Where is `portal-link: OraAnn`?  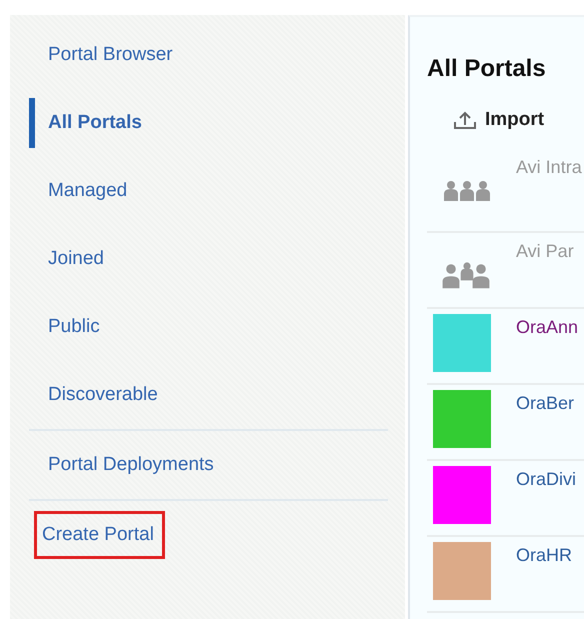
portal-link: OraAnn is located at coordinates (547, 327).